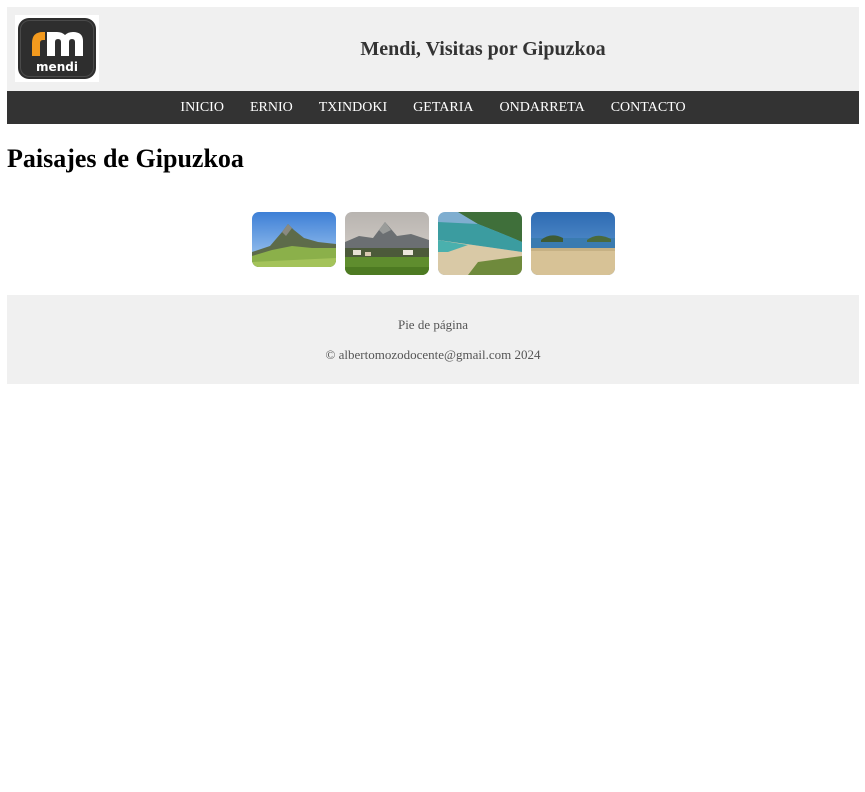  I want to click on site-title: Mendi, Visitas por Gipuzkoa, so click(483, 48).